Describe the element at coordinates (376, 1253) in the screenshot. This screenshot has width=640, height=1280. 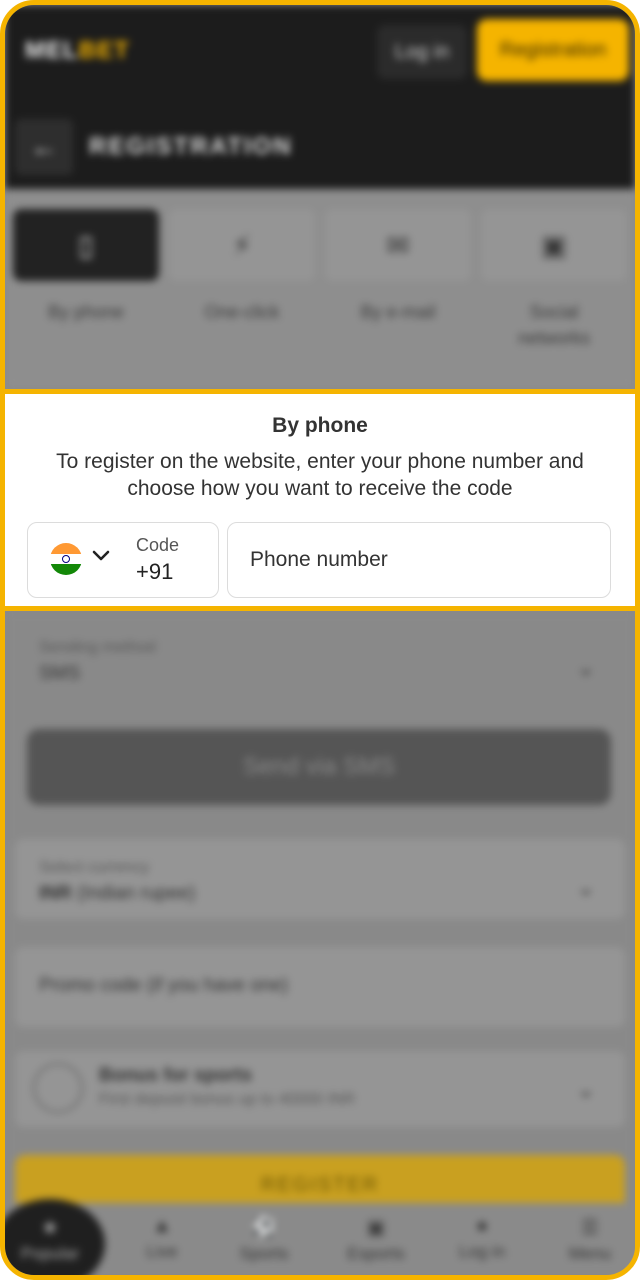
I see `nav-label: Esports` at that location.